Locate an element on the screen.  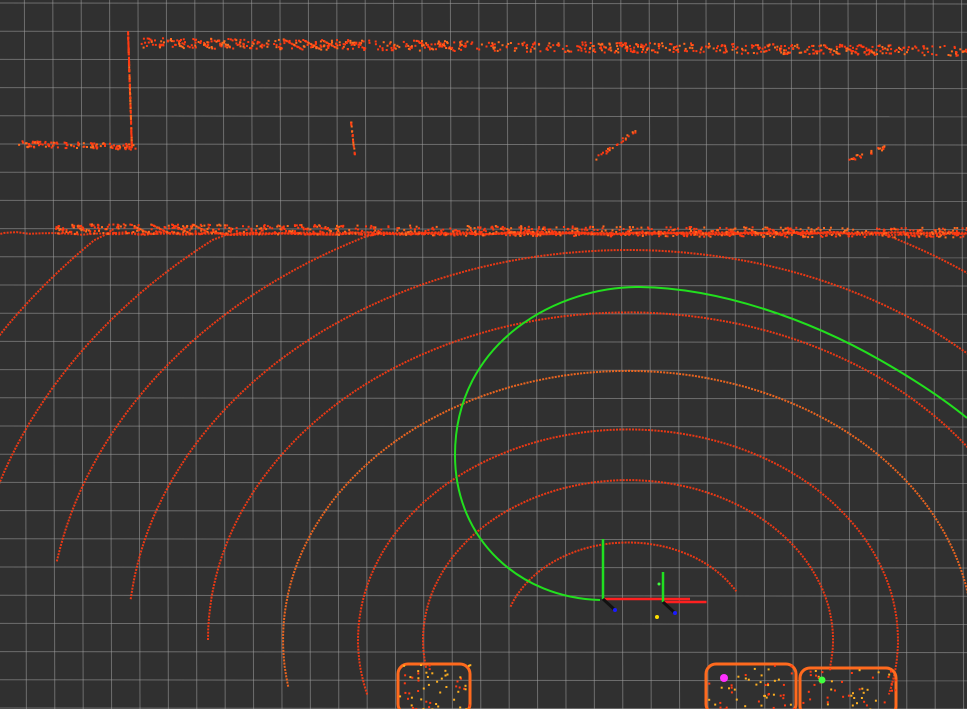
pole-points is located at coordinates (353, 138).